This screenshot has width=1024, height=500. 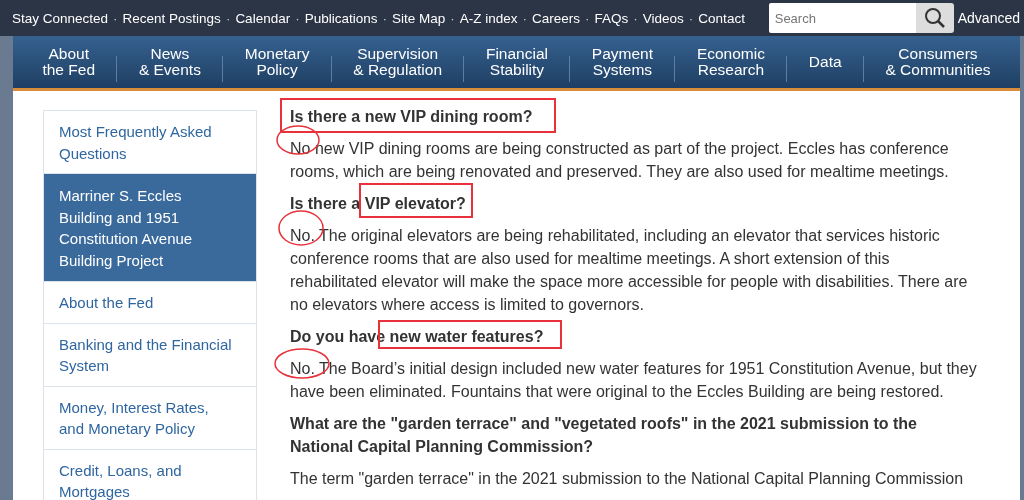 What do you see at coordinates (171, 18) in the screenshot?
I see `utility-link: Recent Postings` at bounding box center [171, 18].